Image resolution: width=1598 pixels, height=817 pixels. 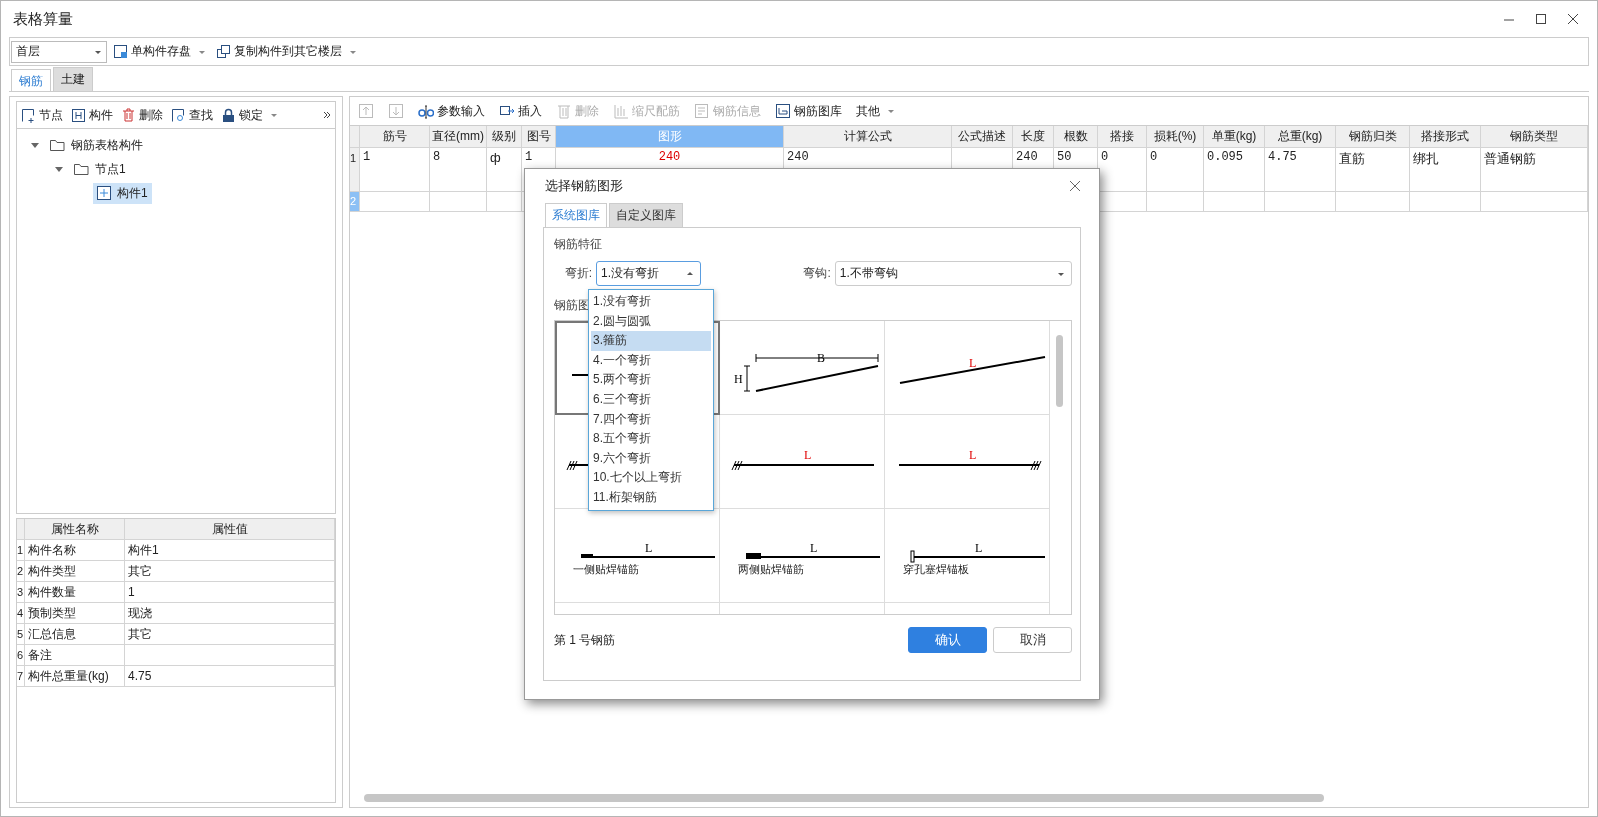 I want to click on library-icon, so click(x=783, y=111).